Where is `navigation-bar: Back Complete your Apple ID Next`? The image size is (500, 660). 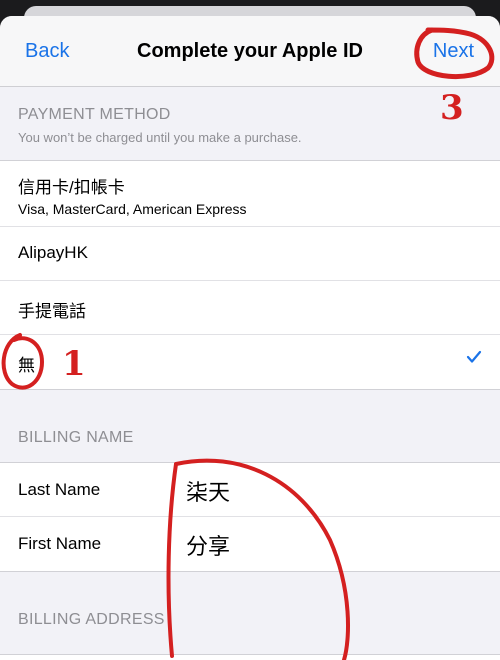
navigation-bar: Back Complete your Apple ID Next is located at coordinates (250, 51).